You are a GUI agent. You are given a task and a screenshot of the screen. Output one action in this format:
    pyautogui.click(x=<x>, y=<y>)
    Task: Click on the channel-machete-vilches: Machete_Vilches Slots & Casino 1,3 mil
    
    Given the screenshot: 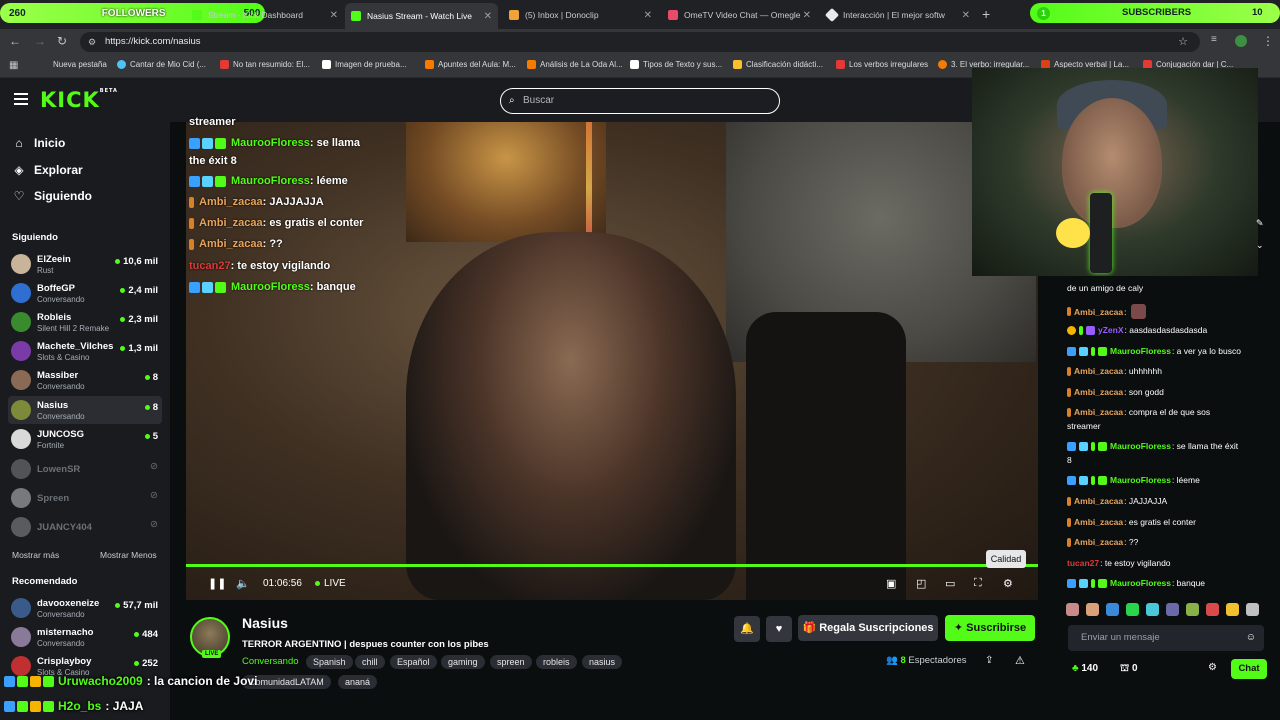 What is the action you would take?
    pyautogui.click(x=85, y=351)
    